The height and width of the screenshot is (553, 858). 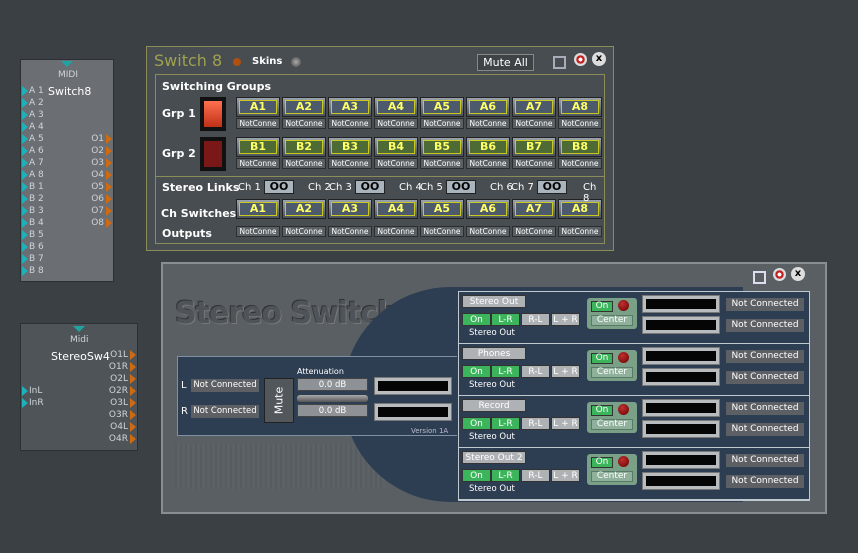 What do you see at coordinates (488, 209) in the screenshot?
I see `ch-switch-button: A6` at bounding box center [488, 209].